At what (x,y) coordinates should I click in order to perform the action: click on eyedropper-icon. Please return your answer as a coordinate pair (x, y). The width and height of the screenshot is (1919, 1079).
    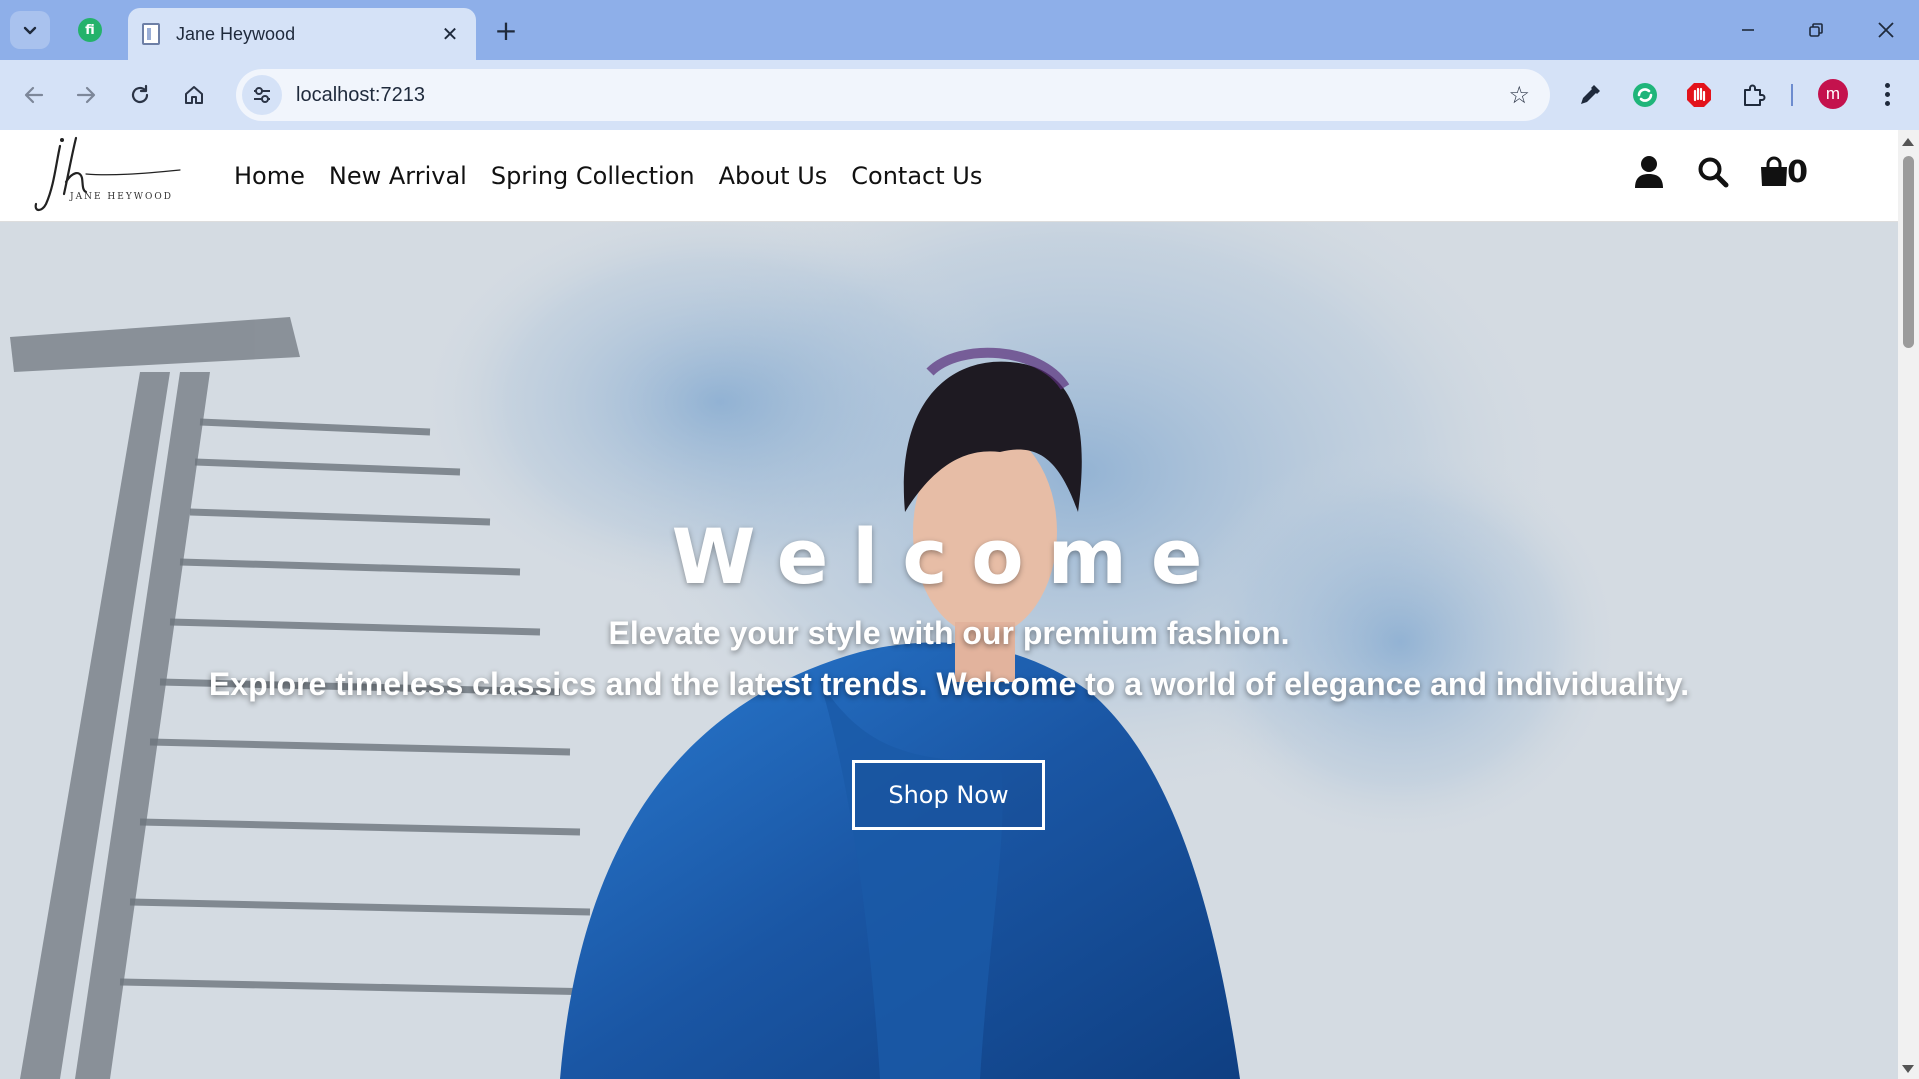
    Looking at the image, I should click on (1590, 94).